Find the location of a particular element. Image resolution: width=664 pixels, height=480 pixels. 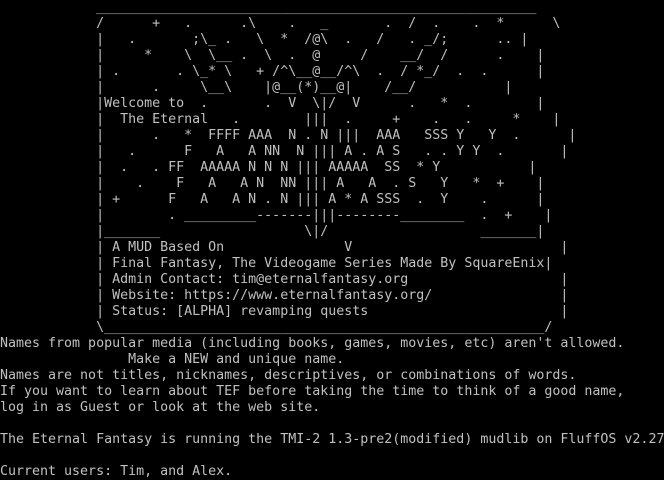

banner-art-line: | . \__\ |@__(*)__@| /__/ | is located at coordinates (256, 87).